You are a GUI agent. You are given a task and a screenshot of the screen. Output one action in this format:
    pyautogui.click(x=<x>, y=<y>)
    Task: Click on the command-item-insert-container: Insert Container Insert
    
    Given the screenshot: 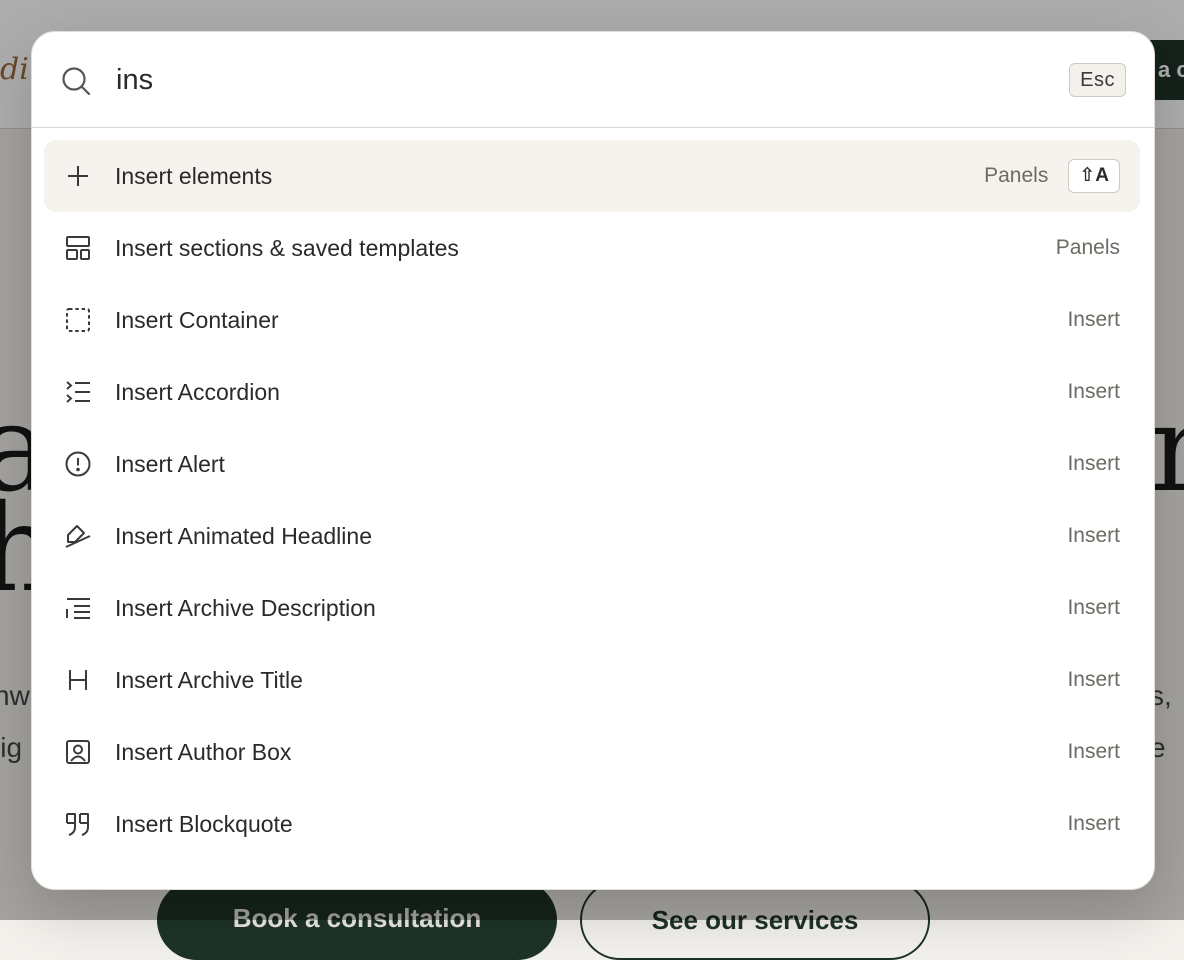 What is the action you would take?
    pyautogui.click(x=592, y=320)
    